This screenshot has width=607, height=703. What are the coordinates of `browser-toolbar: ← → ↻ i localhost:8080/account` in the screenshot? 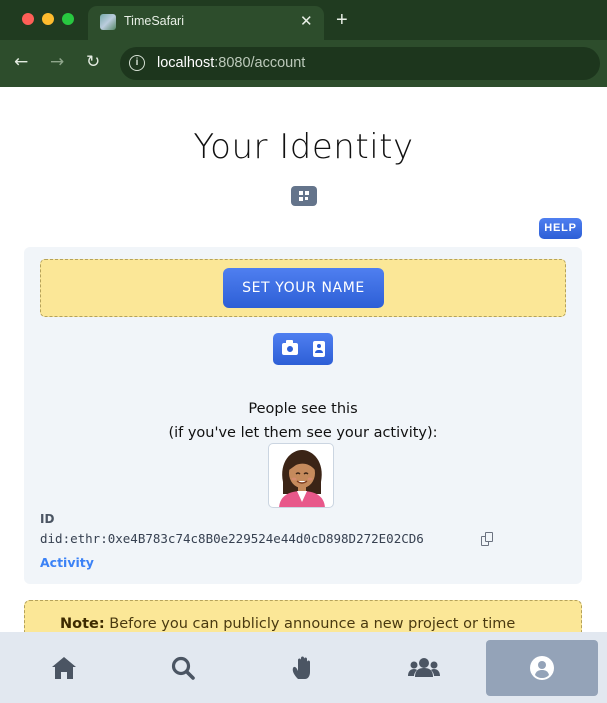 It's located at (303, 63).